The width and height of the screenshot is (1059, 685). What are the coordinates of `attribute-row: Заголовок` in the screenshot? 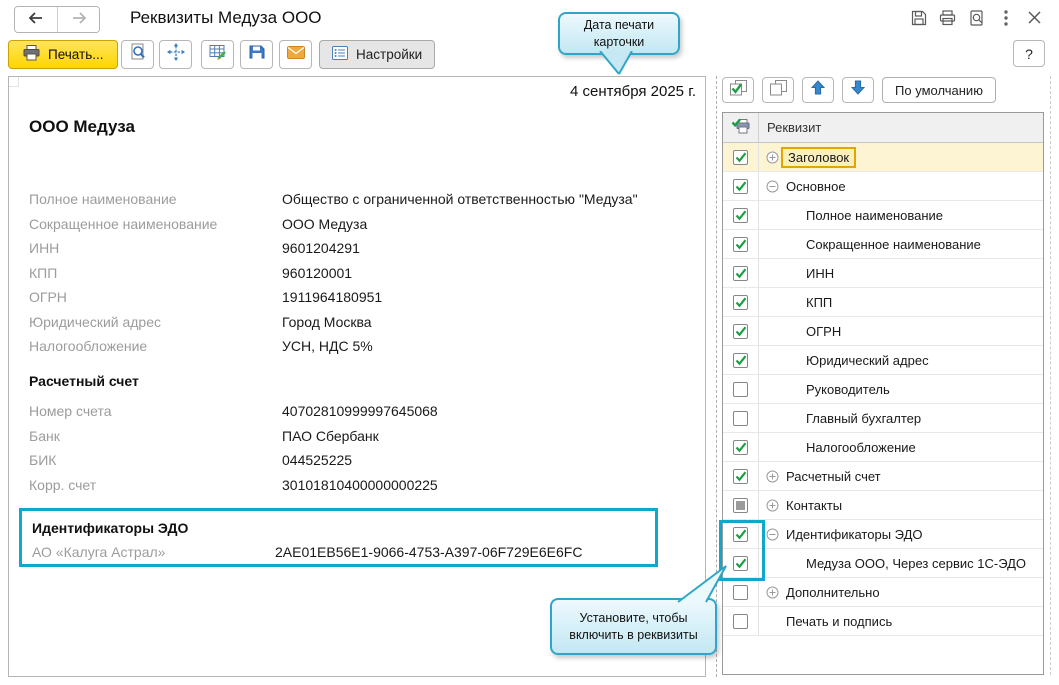 It's located at (883, 157).